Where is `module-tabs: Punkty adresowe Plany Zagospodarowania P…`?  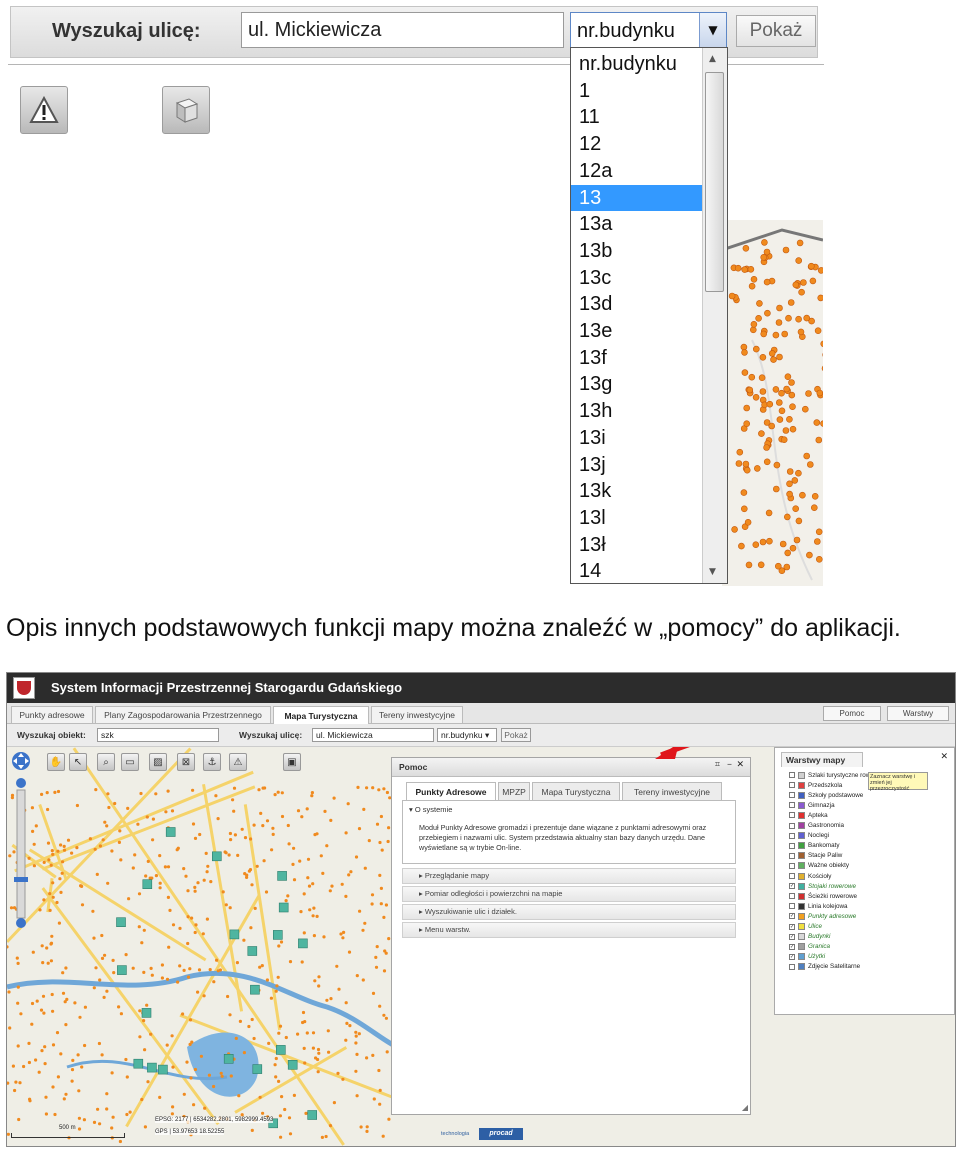 module-tabs: Punkty adresowe Plany Zagospodarowania P… is located at coordinates (481, 713).